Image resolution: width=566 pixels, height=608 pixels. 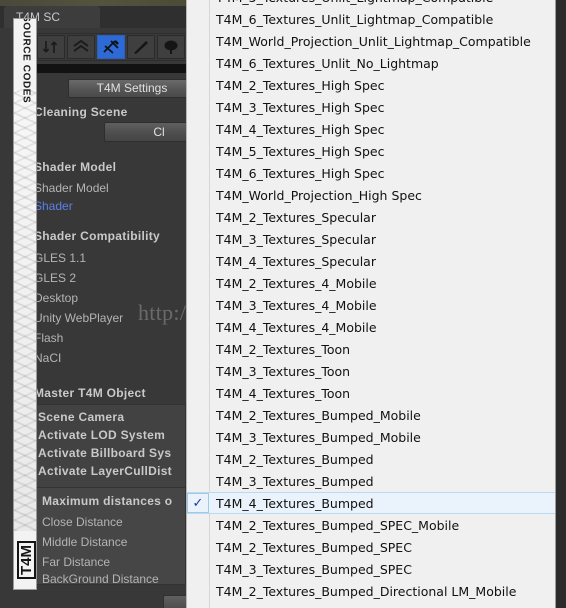 What do you see at coordinates (78, 318) in the screenshot?
I see `compat-item-unity-webplayer: Unity WebPlayer` at bounding box center [78, 318].